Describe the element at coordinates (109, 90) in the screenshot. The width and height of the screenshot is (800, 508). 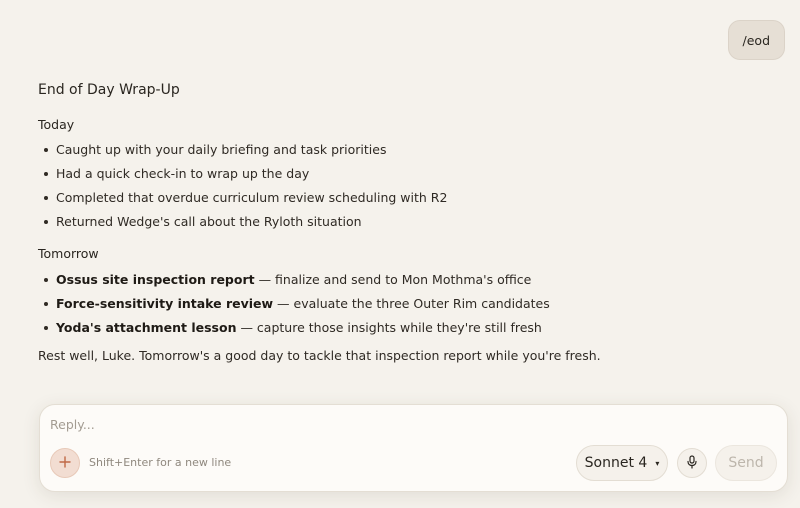
I see `response-title: End of Day Wrap-Up` at that location.